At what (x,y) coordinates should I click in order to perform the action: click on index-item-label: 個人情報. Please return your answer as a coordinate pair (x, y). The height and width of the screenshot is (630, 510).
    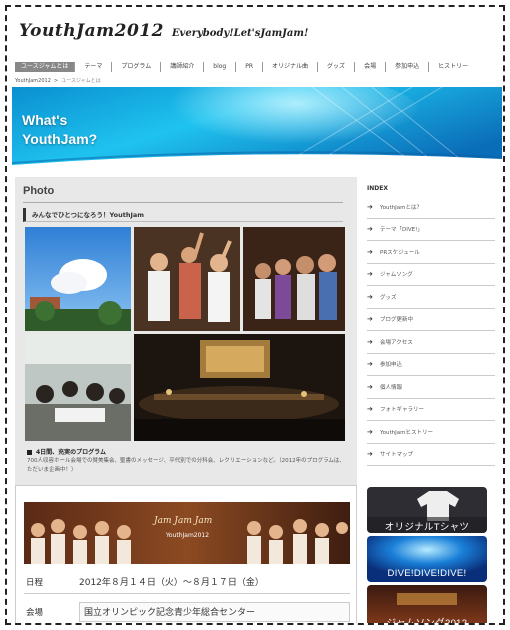
    Looking at the image, I should click on (391, 387).